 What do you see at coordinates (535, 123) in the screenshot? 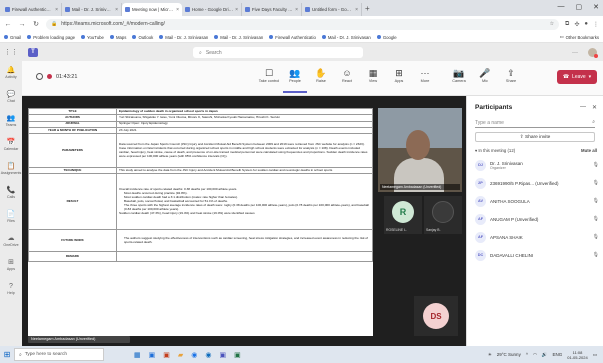
I see `participant-search-input: Type a name ⌕` at bounding box center [535, 123].